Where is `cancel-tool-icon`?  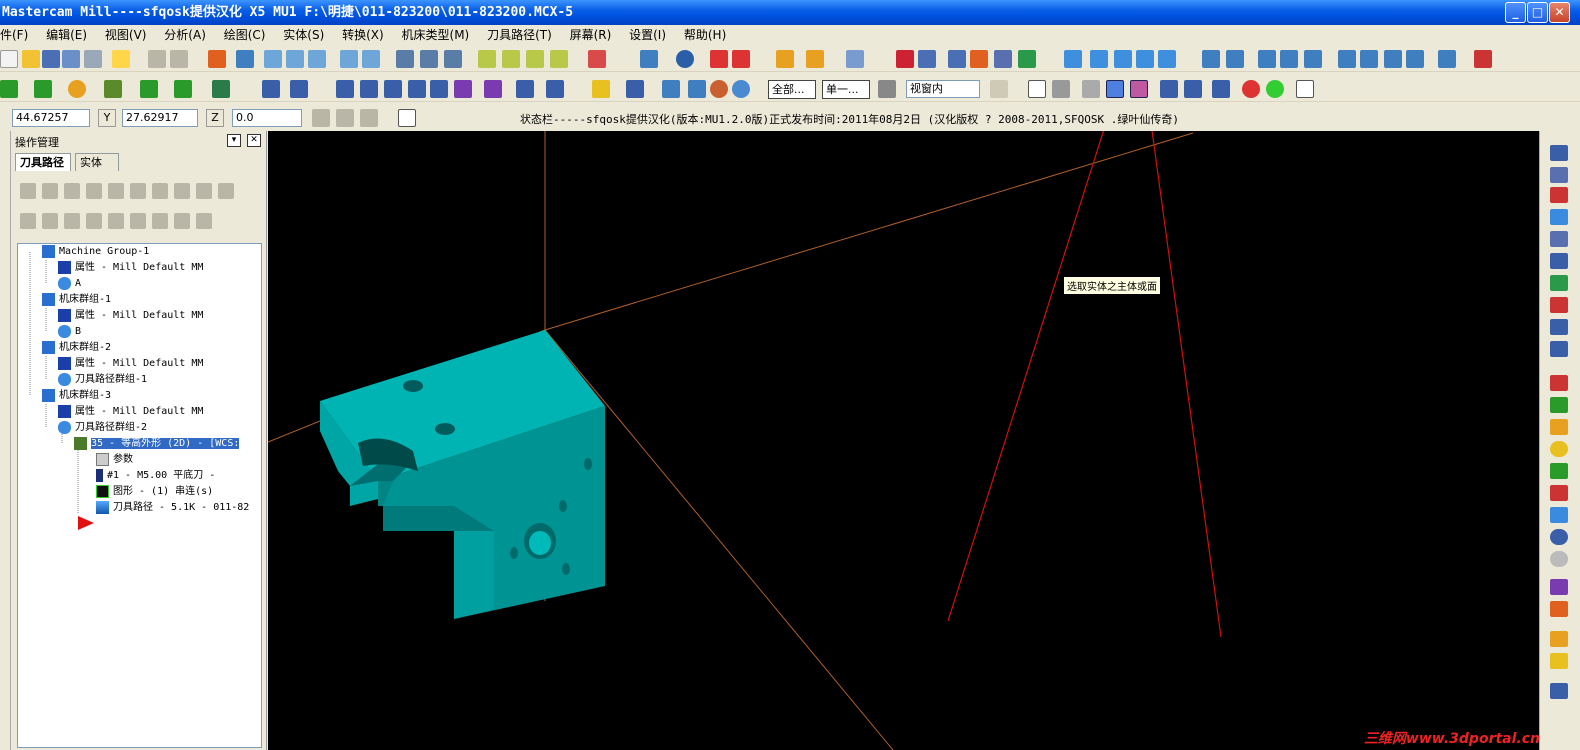 cancel-tool-icon is located at coordinates (1559, 559).